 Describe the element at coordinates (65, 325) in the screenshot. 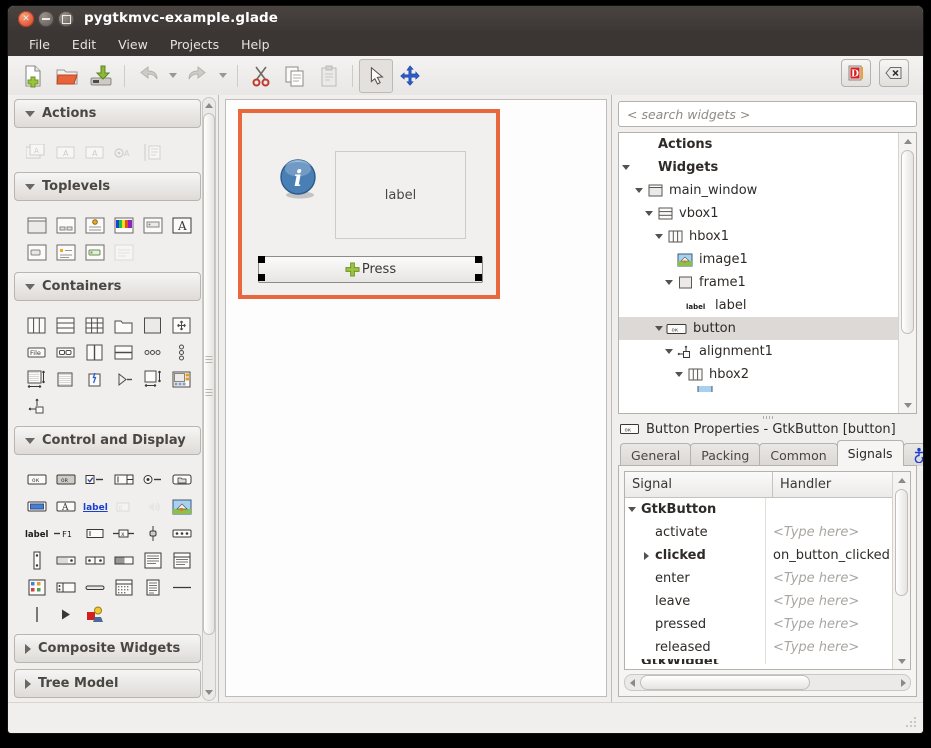

I see `vbox-icon` at that location.